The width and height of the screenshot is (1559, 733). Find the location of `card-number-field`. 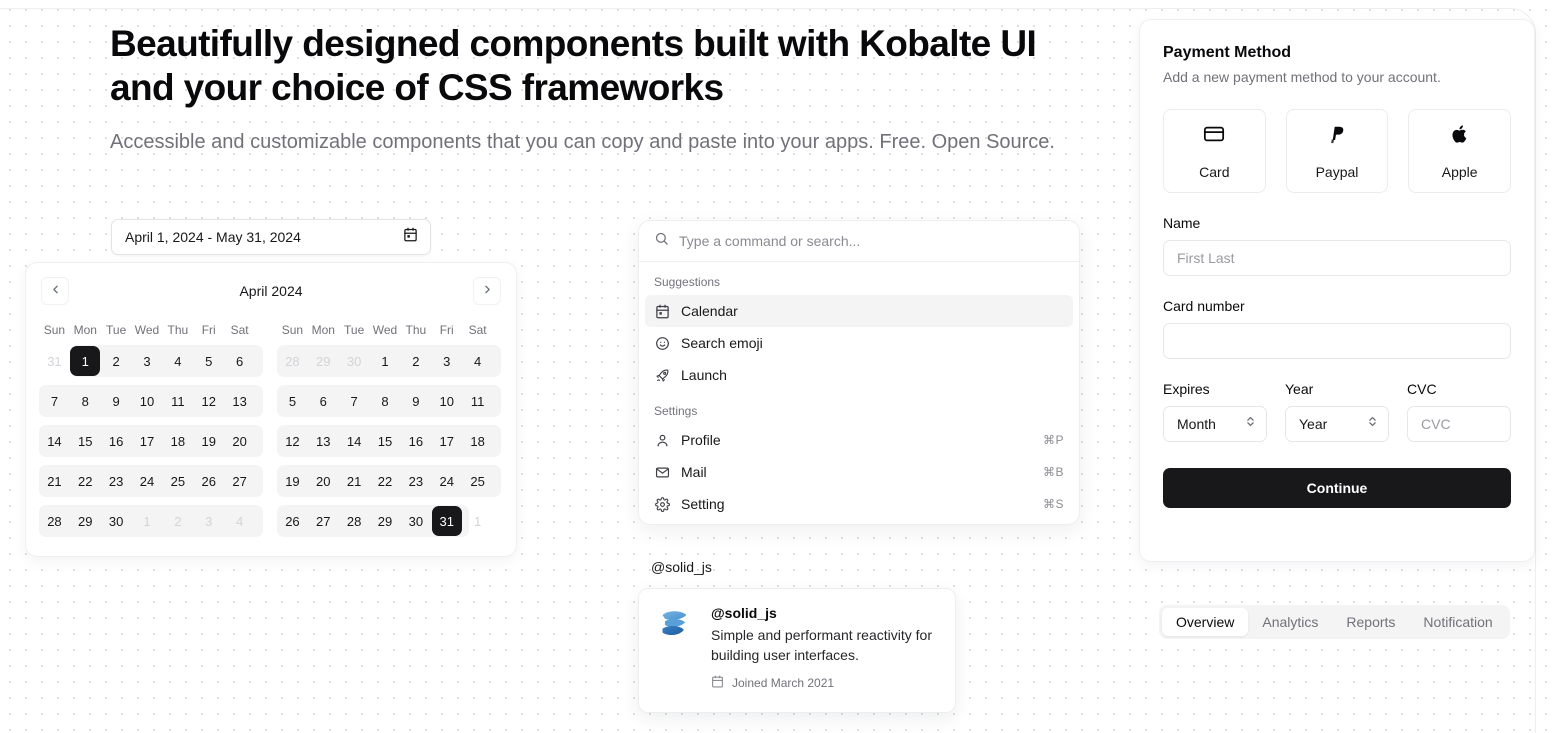

card-number-field is located at coordinates (1337, 341).